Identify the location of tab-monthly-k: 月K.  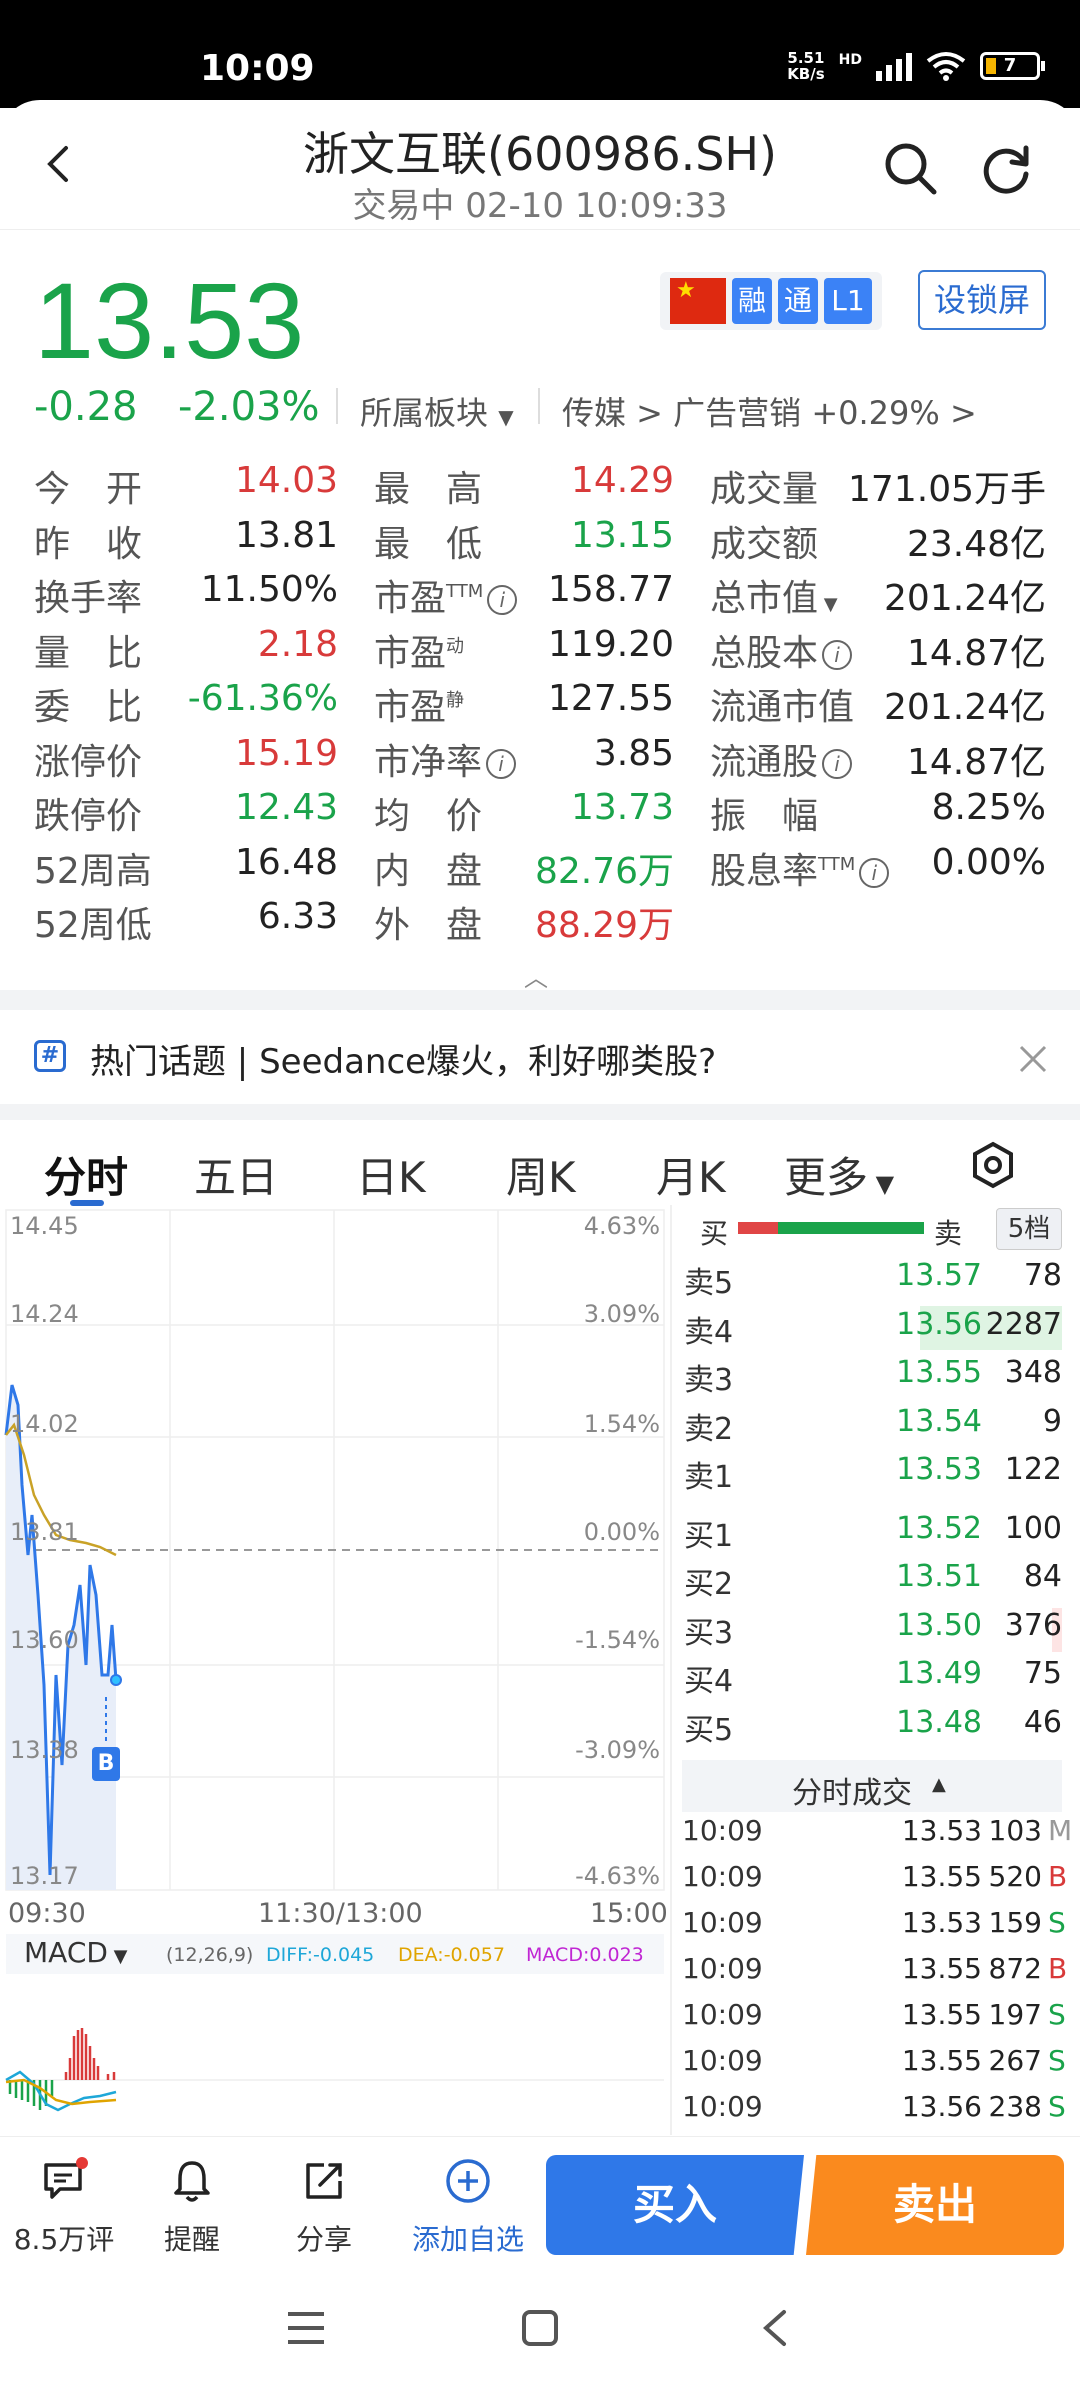
(691, 1174).